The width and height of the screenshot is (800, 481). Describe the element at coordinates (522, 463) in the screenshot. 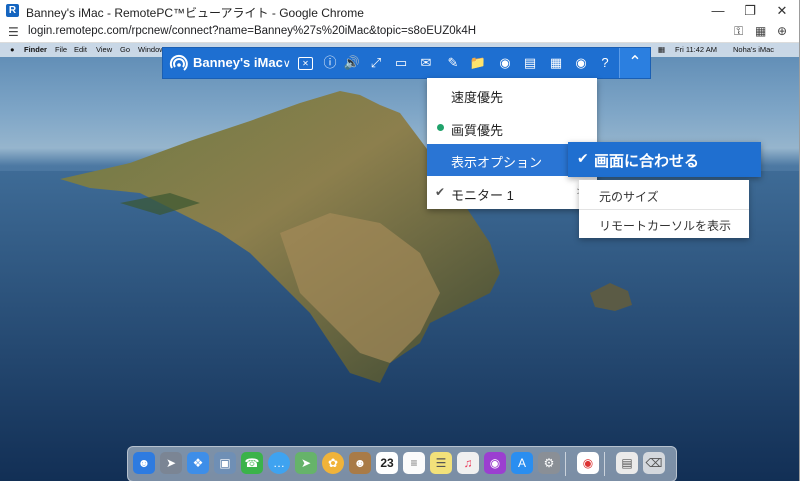

I see `app-store-icon: A` at that location.